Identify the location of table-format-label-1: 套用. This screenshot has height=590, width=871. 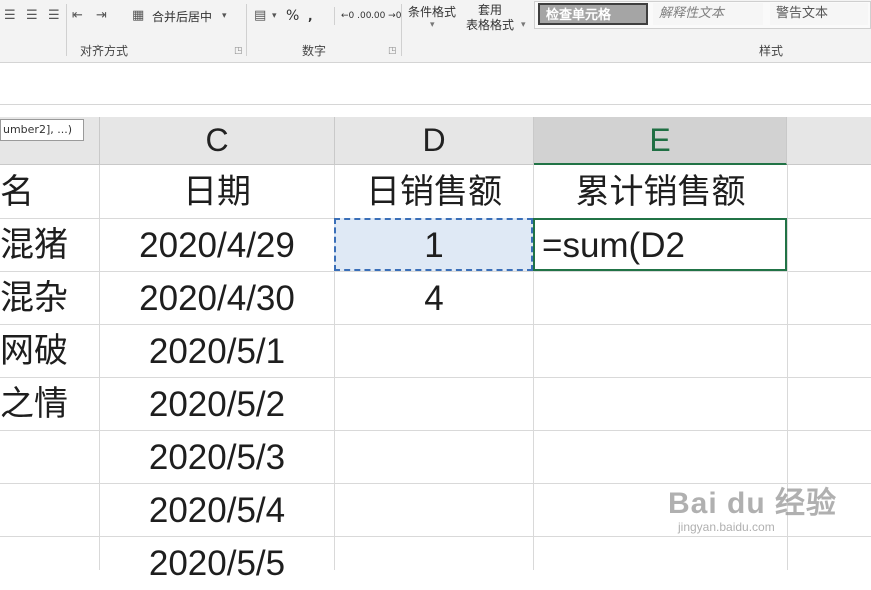
(490, 10).